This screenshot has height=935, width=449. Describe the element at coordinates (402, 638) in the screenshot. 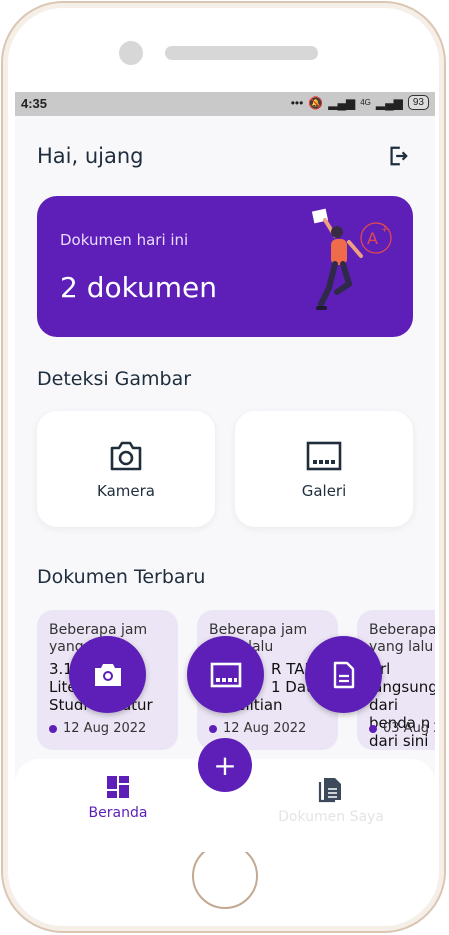

I see `document-time: Beberapa jam yang lalu` at that location.